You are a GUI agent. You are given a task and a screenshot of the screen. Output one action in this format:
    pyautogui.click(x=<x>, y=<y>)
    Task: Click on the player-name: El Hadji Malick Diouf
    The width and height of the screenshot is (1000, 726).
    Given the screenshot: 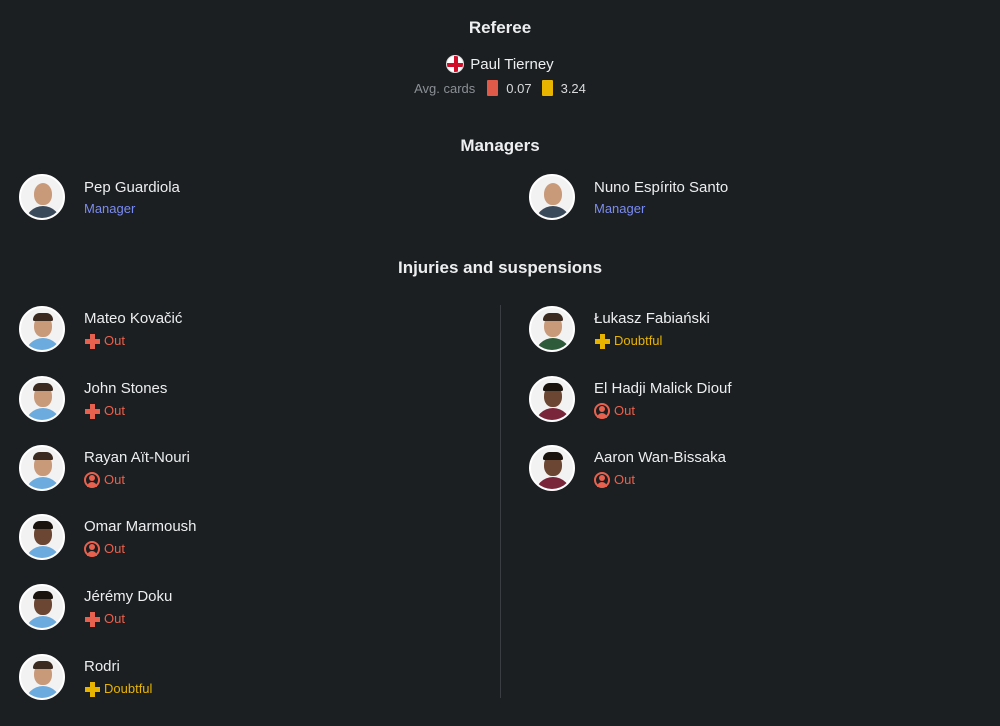 What is the action you would take?
    pyautogui.click(x=663, y=388)
    